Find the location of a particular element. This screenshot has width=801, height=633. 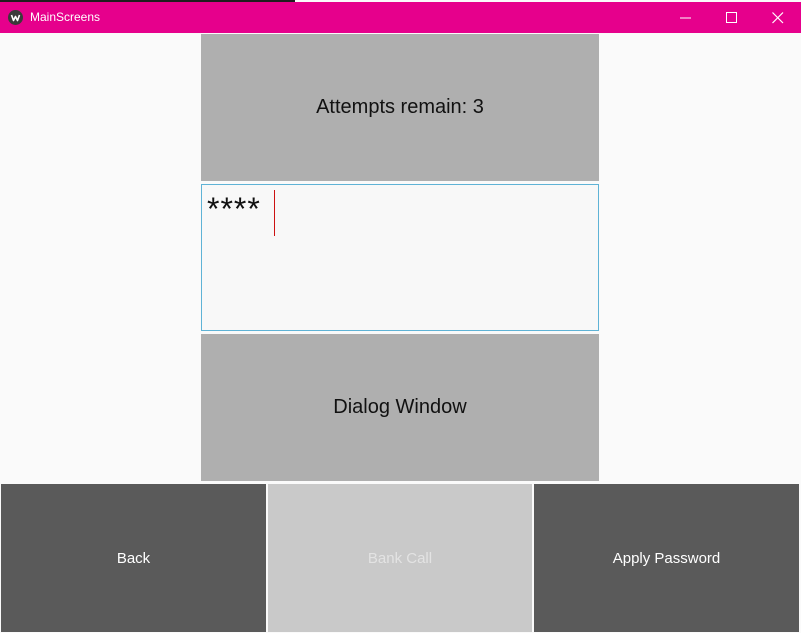

password-masked-value: **** is located at coordinates (234, 209).